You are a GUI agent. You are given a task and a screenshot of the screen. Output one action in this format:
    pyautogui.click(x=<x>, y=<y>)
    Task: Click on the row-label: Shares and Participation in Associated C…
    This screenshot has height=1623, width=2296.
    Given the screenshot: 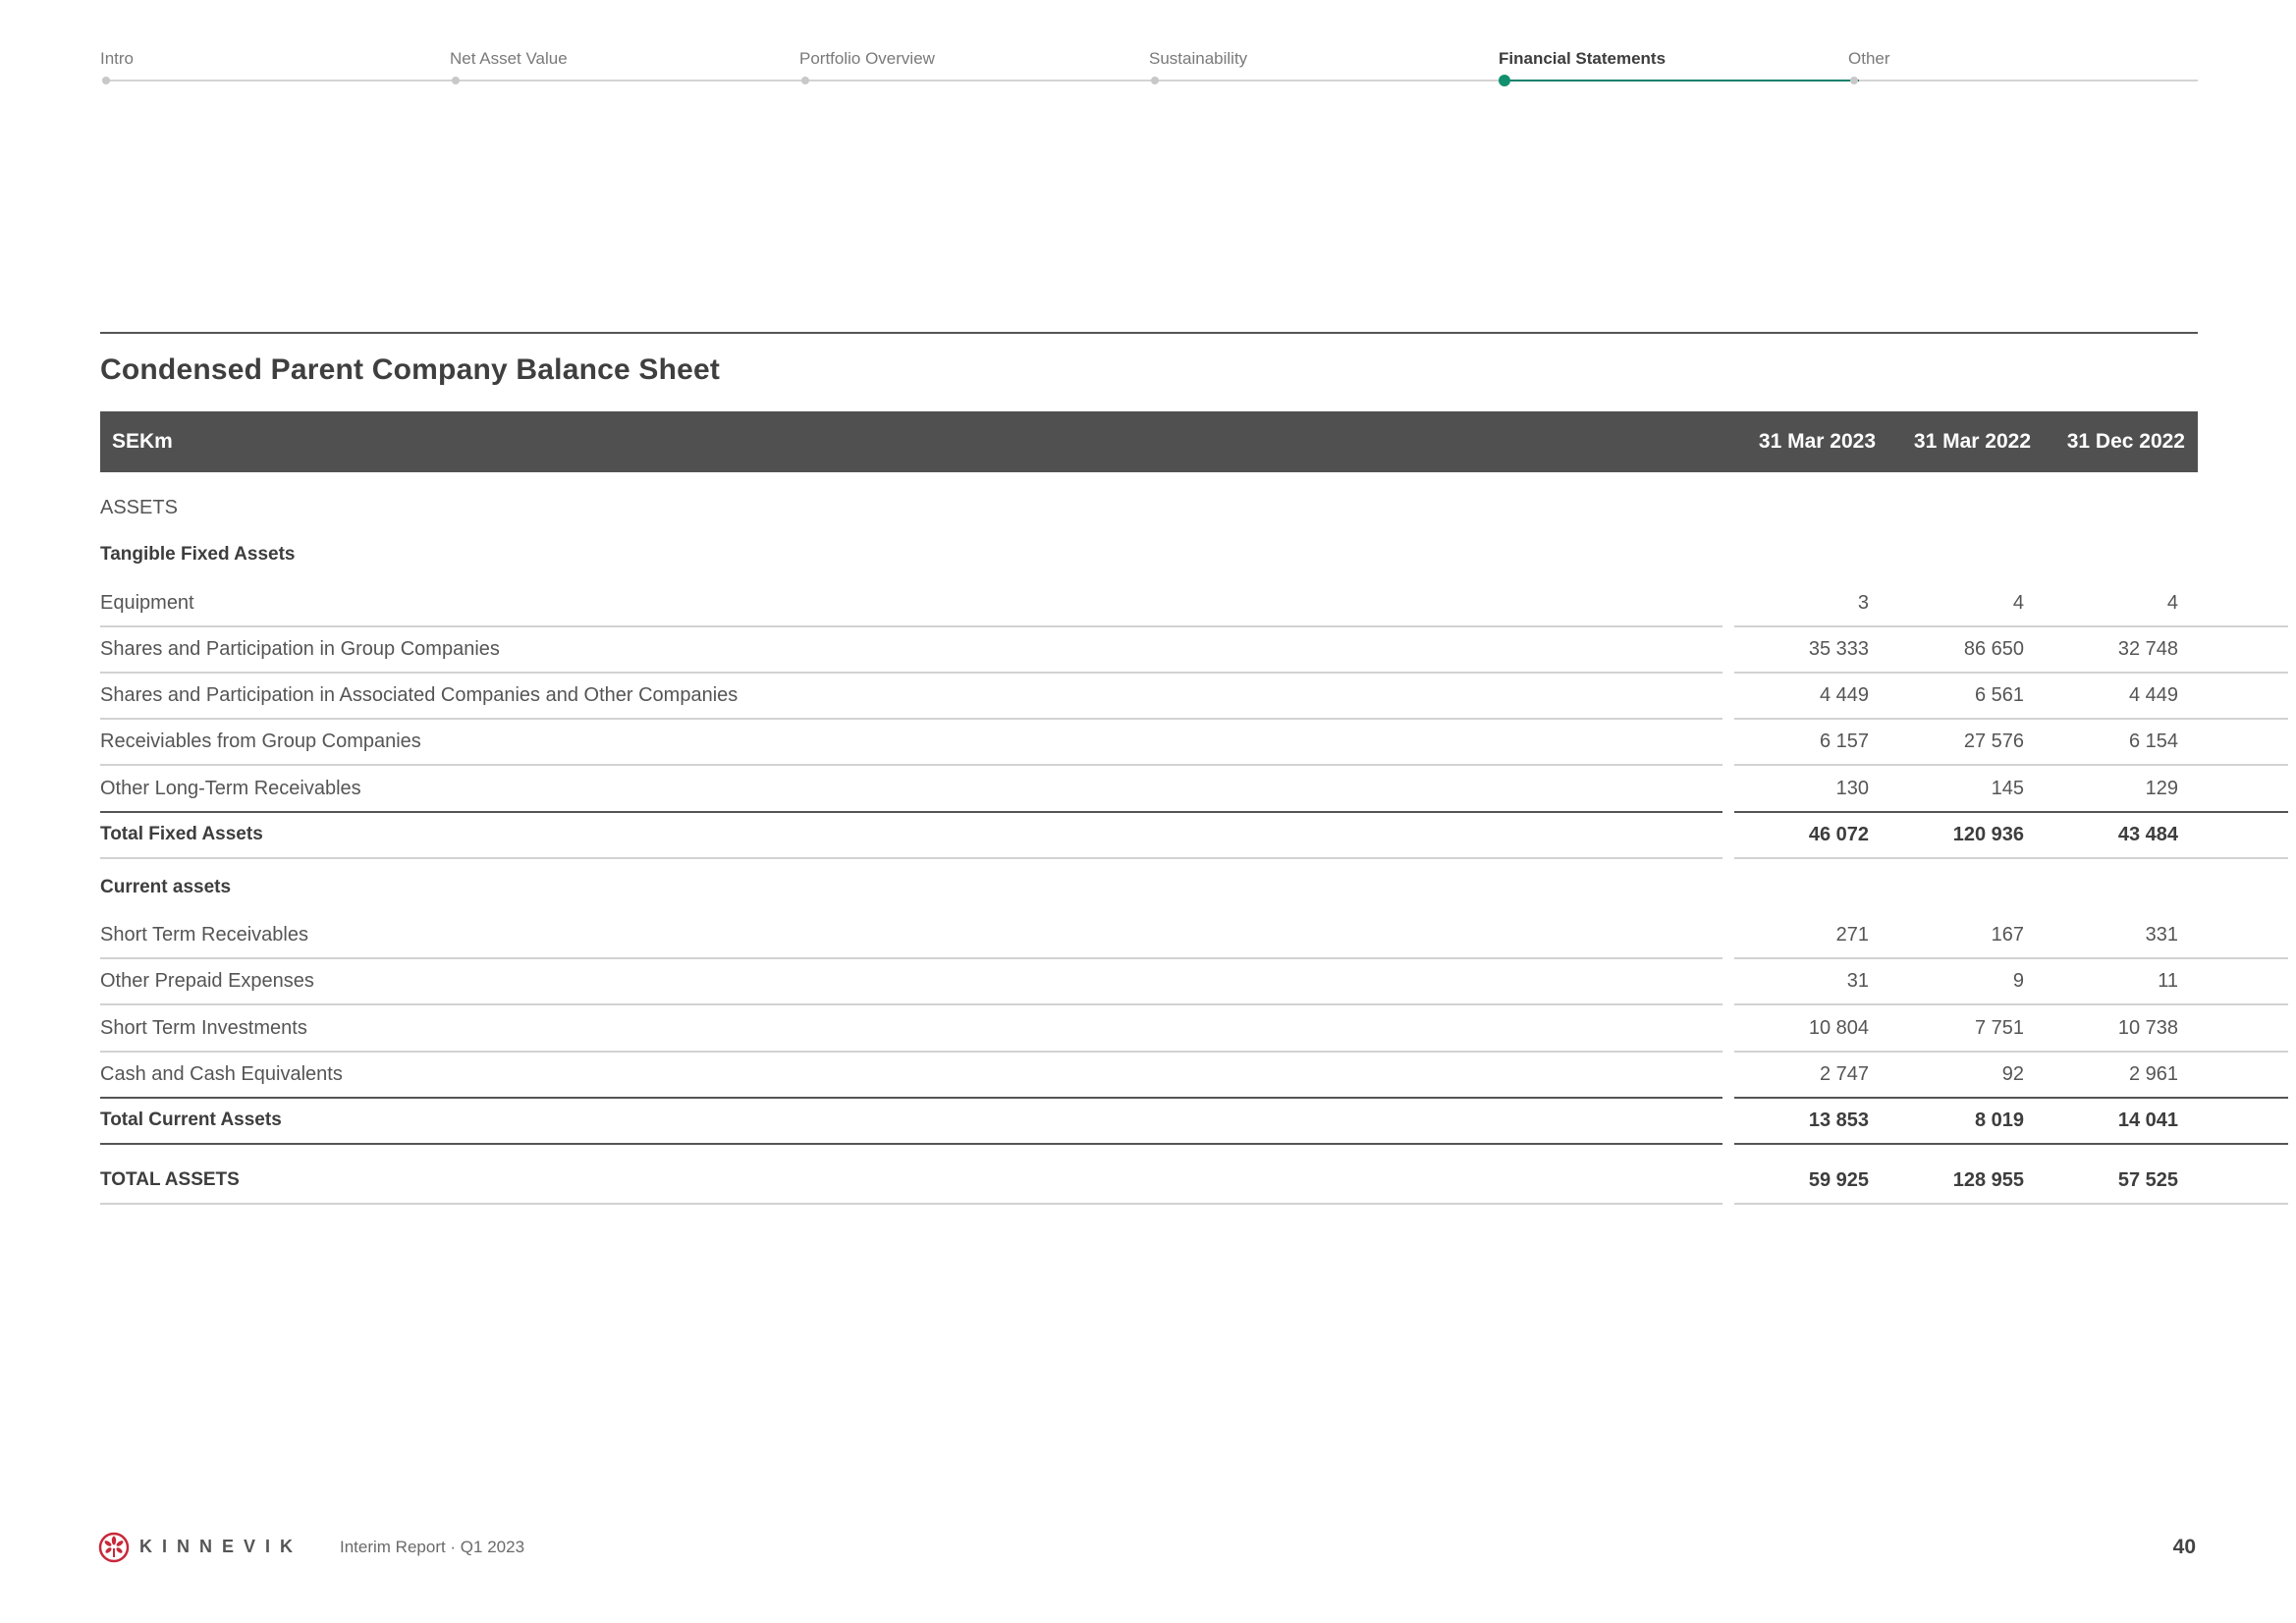 What is the action you would take?
    pyautogui.click(x=419, y=695)
    